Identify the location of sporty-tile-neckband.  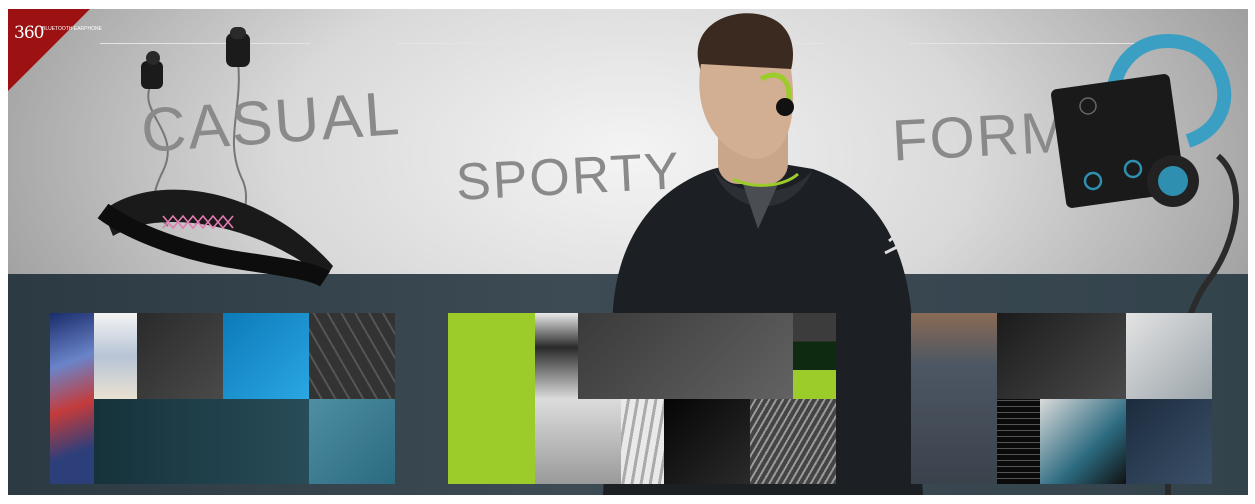
(685, 356).